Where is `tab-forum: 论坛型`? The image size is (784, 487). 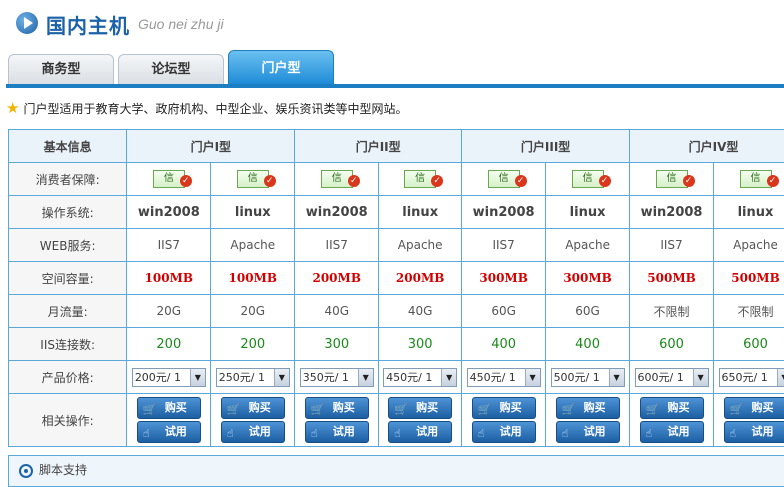
tab-forum: 论坛型 is located at coordinates (171, 69).